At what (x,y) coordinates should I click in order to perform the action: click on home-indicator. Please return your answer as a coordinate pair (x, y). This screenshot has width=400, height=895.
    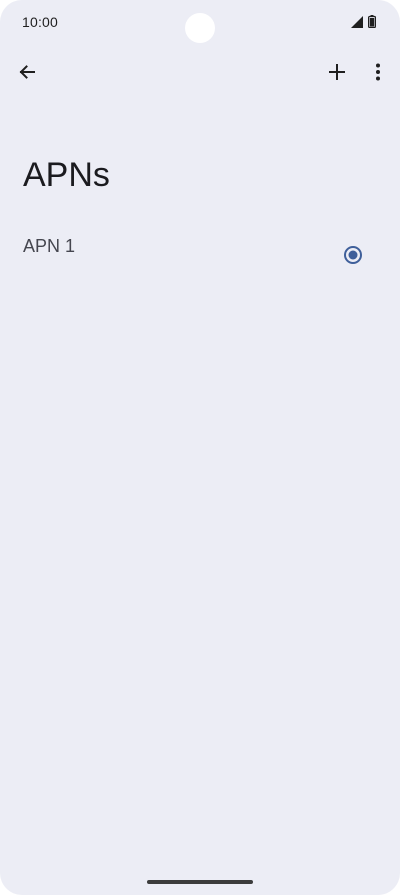
    Looking at the image, I should click on (200, 882).